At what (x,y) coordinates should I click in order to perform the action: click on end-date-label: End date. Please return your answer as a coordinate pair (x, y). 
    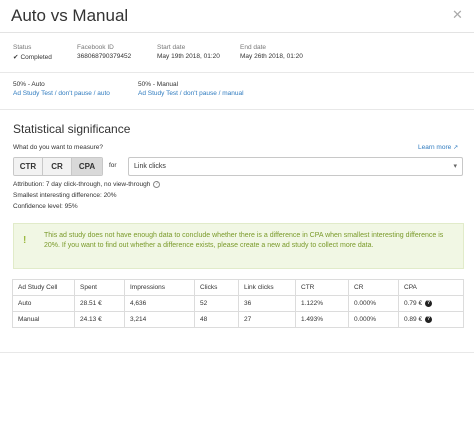
    Looking at the image, I should click on (253, 47).